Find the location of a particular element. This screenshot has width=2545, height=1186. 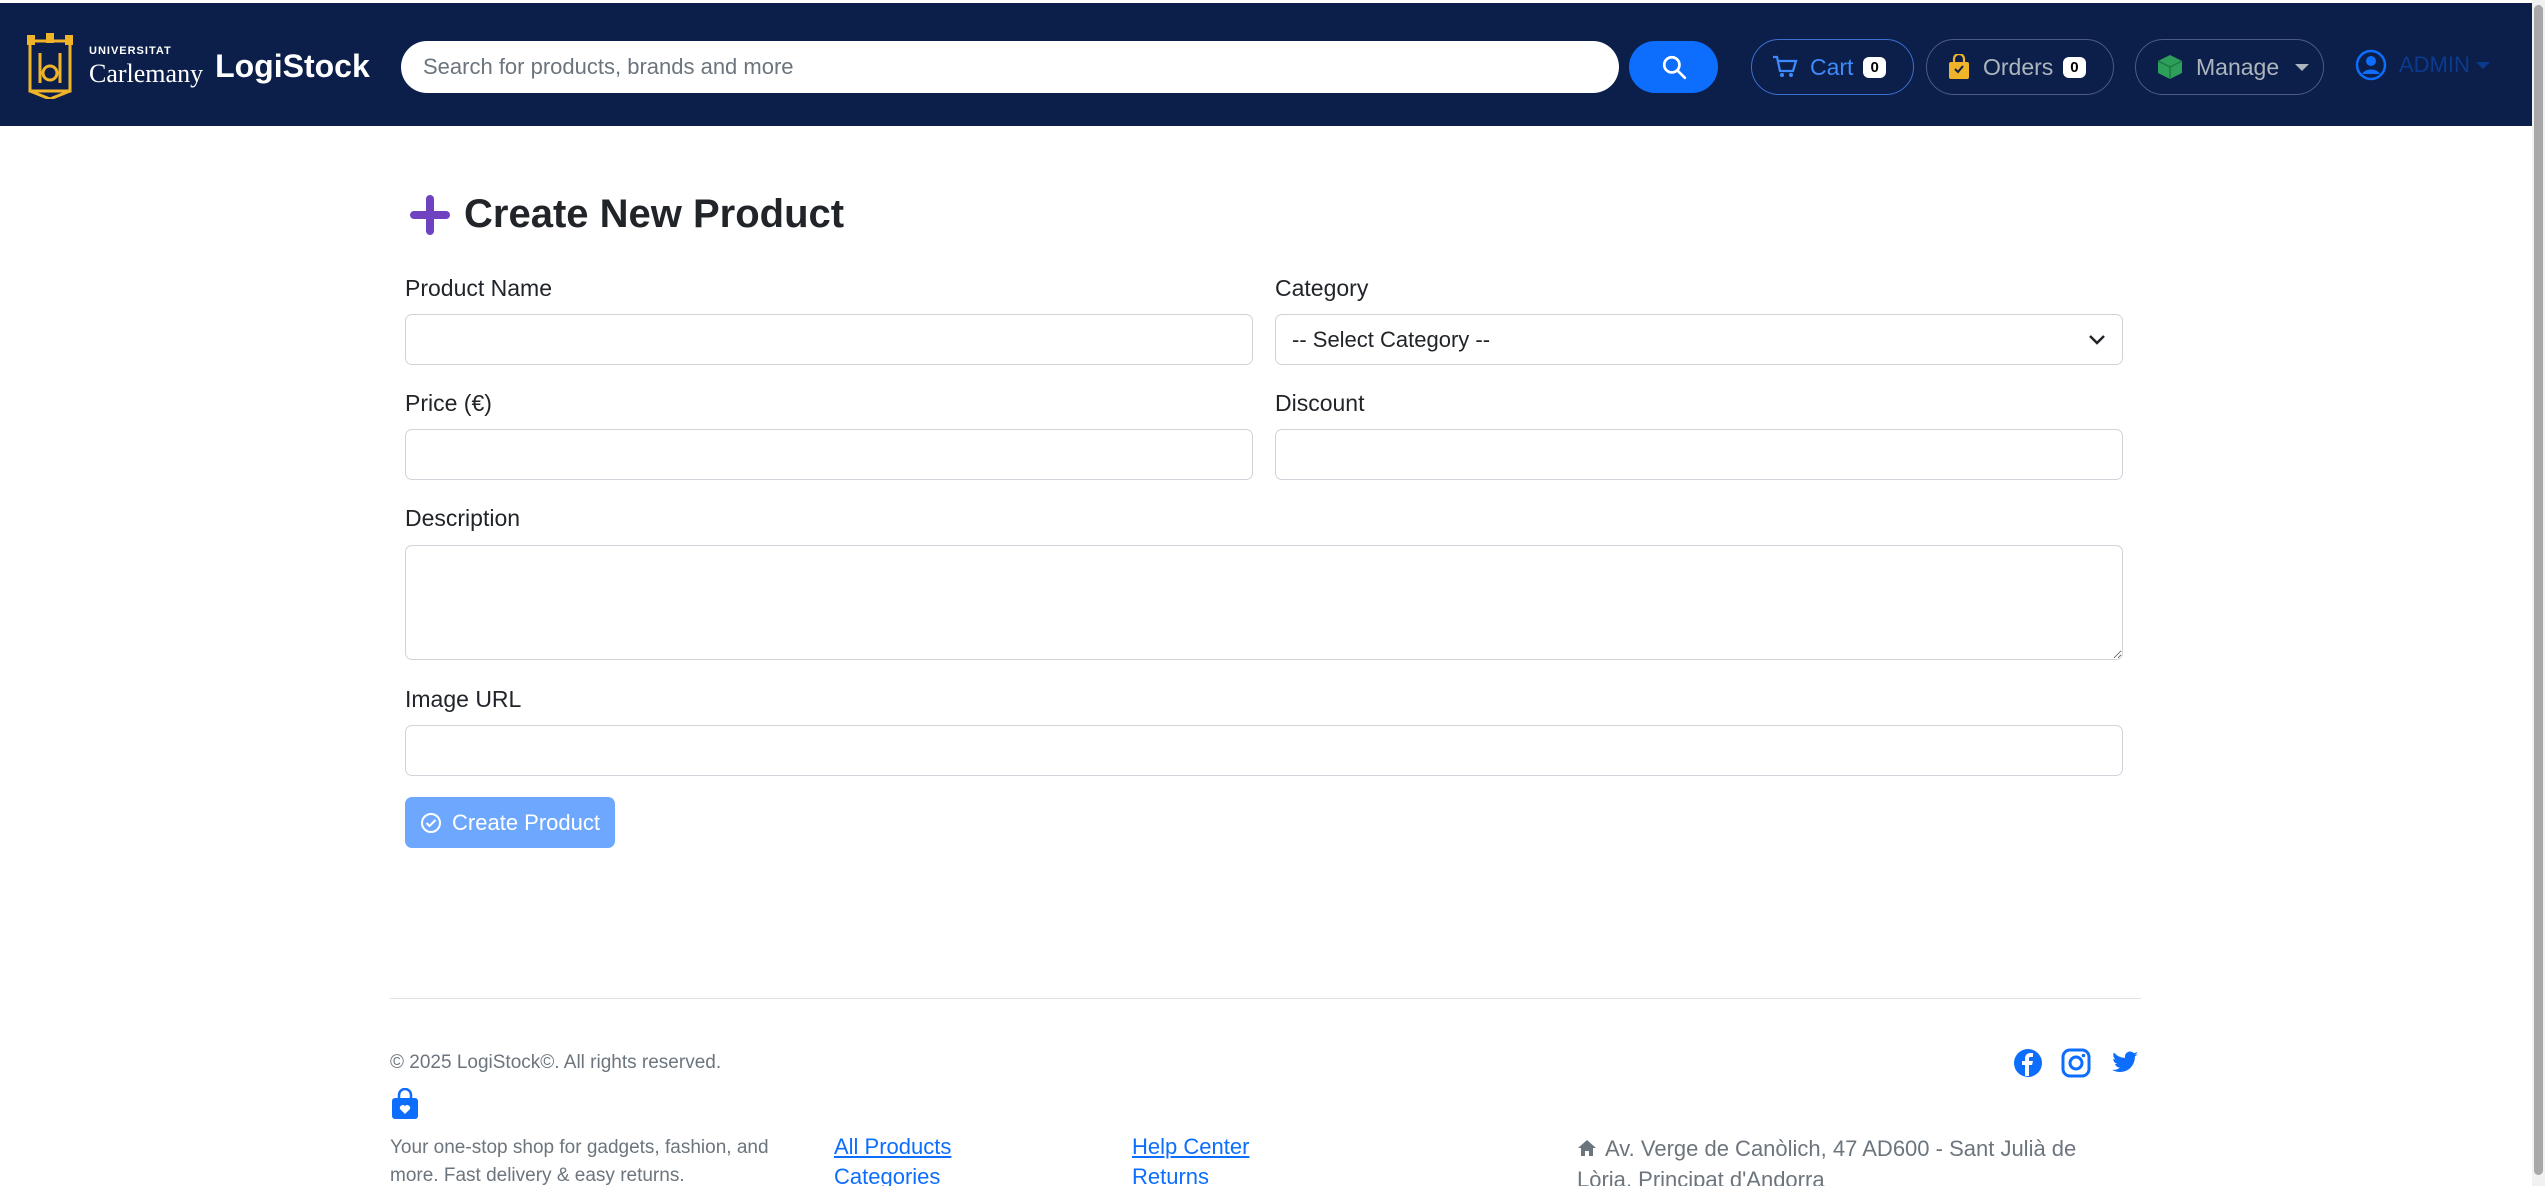

search-button is located at coordinates (1673, 67).